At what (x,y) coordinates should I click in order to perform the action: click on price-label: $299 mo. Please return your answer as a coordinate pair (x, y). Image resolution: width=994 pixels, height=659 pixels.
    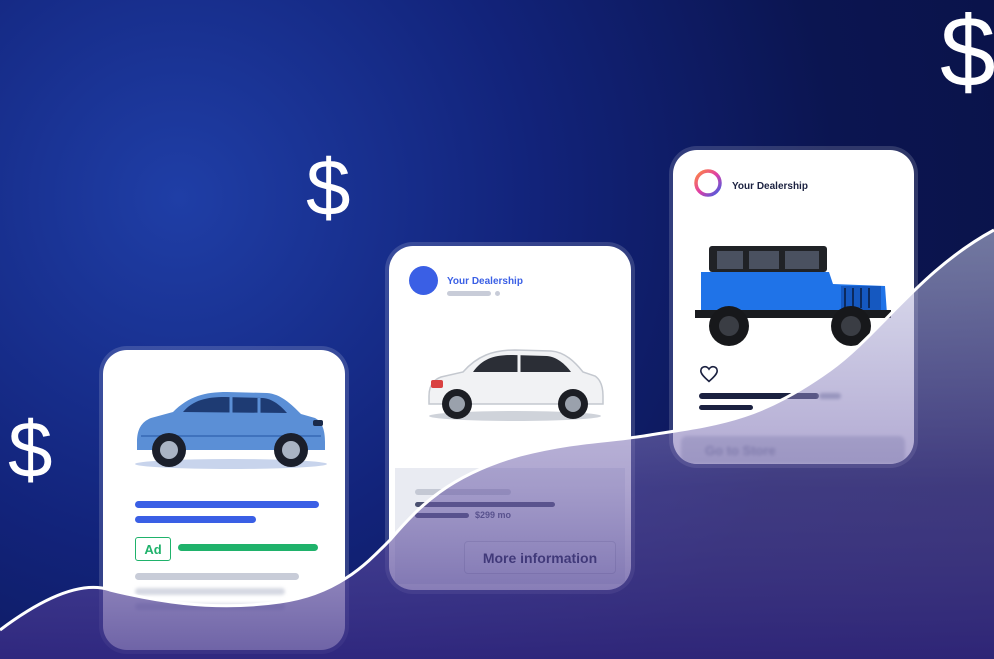
    Looking at the image, I should click on (493, 515).